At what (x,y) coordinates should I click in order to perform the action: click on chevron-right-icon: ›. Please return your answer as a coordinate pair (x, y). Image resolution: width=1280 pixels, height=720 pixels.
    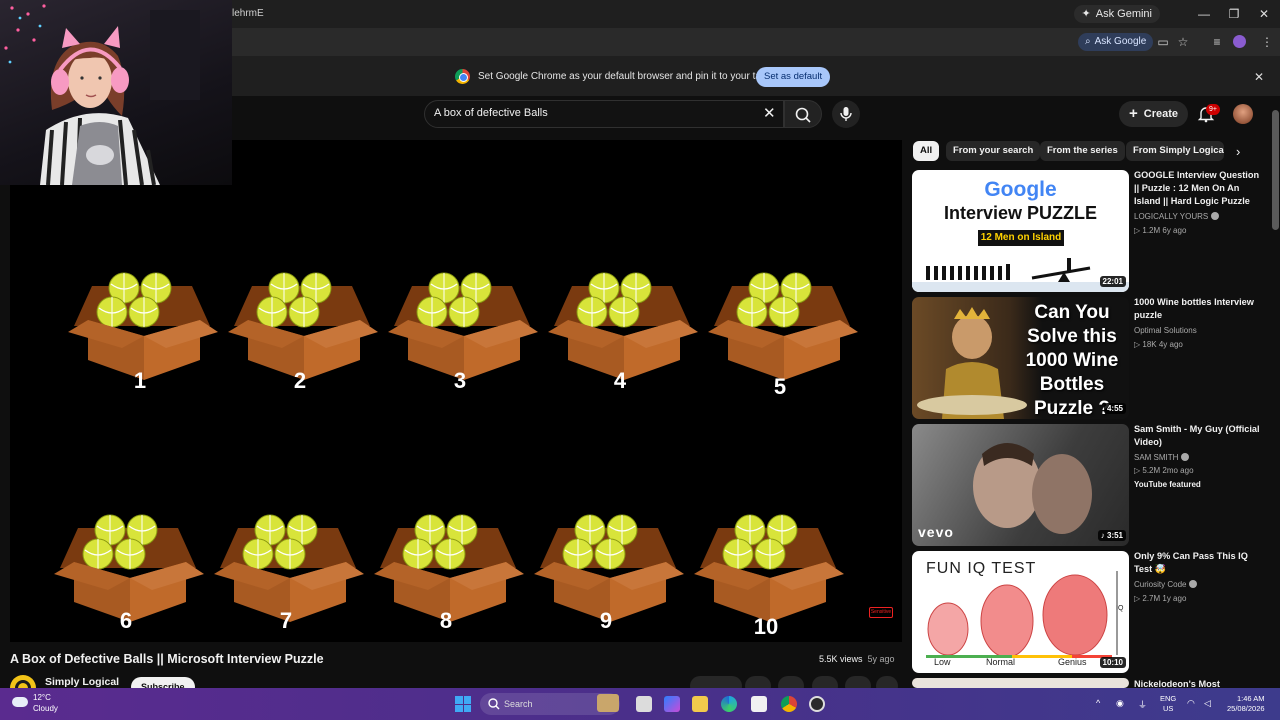
    Looking at the image, I should click on (1238, 151).